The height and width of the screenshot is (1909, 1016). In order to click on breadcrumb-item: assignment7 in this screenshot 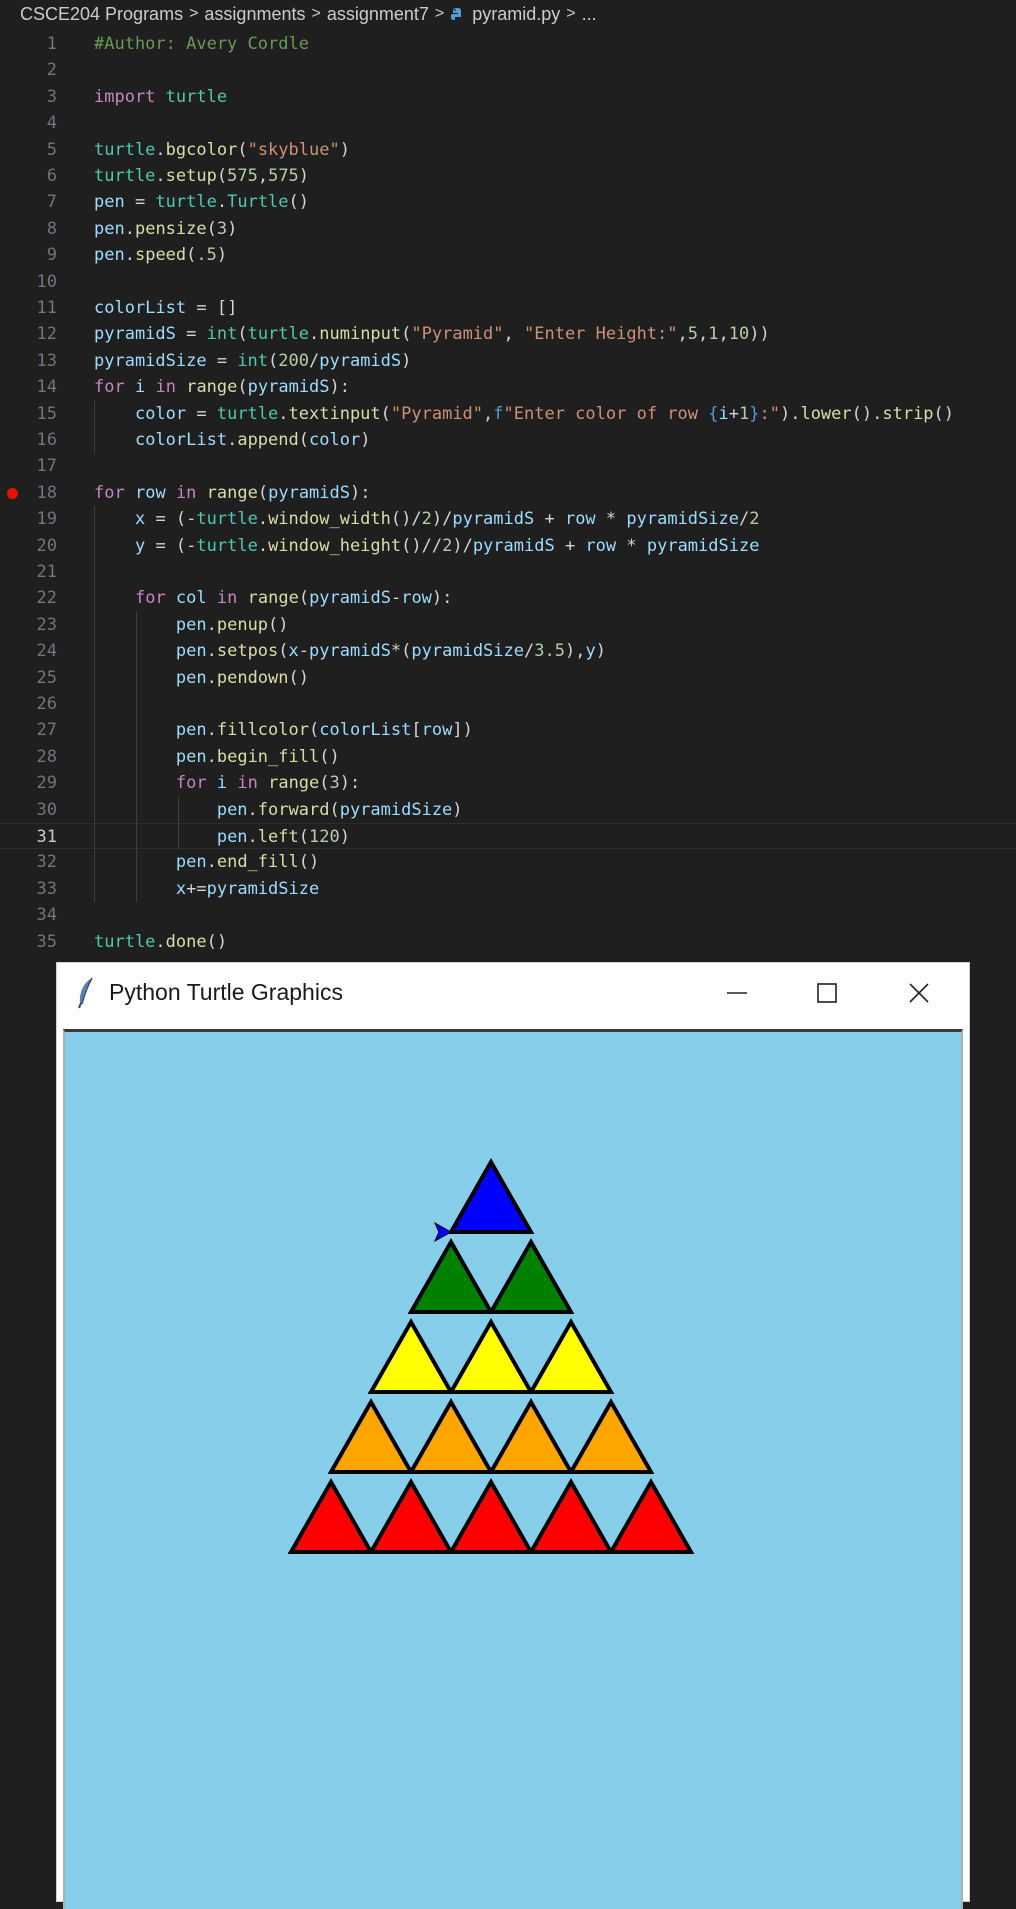, I will do `click(378, 14)`.